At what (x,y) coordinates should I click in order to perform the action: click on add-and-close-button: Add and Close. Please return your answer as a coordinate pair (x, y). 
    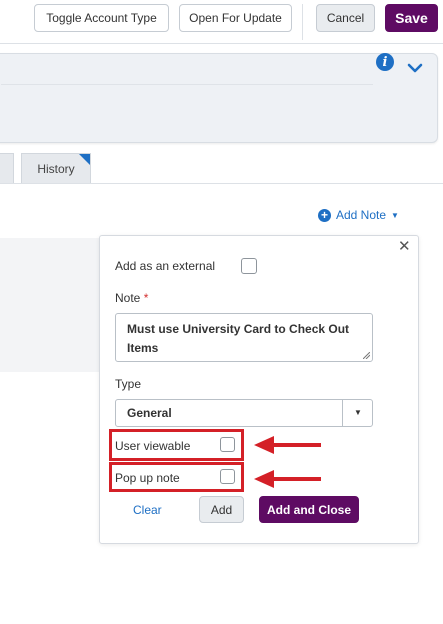
    Looking at the image, I should click on (309, 509).